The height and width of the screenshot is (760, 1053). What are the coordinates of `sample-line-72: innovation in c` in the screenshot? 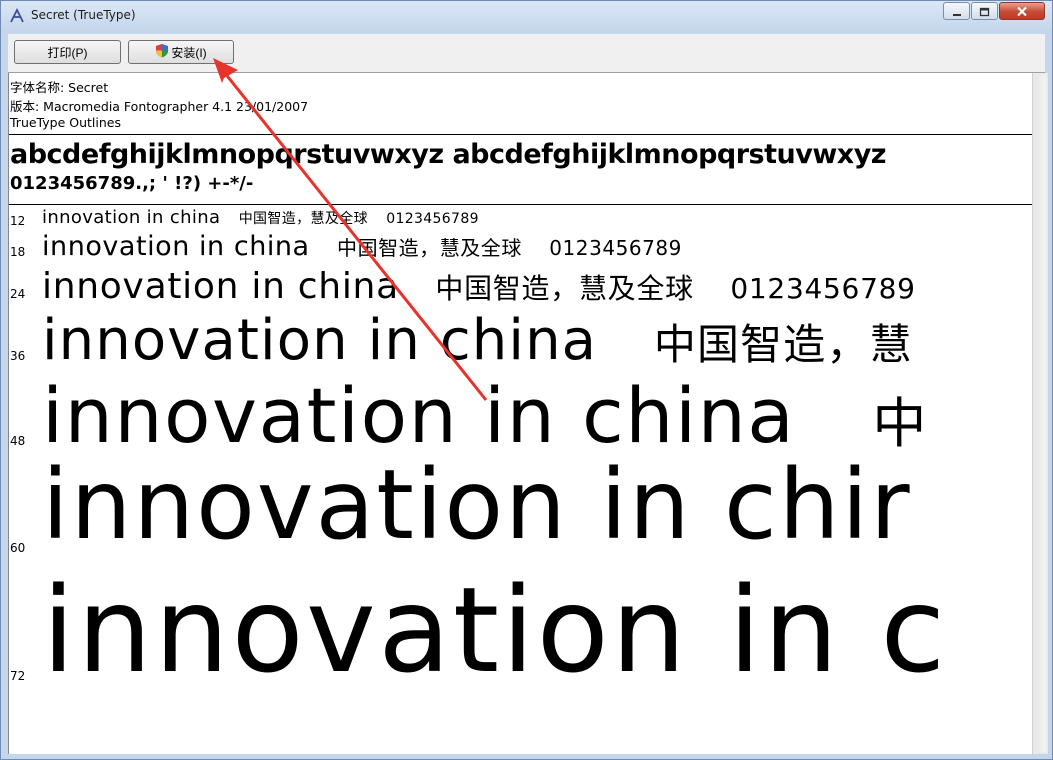 It's located at (495, 630).